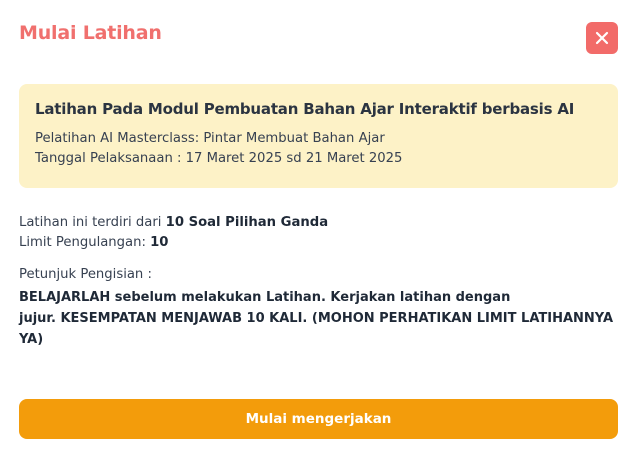 Image resolution: width=640 pixels, height=454 pixels. I want to click on repeat-limit-value: 10, so click(159, 242).